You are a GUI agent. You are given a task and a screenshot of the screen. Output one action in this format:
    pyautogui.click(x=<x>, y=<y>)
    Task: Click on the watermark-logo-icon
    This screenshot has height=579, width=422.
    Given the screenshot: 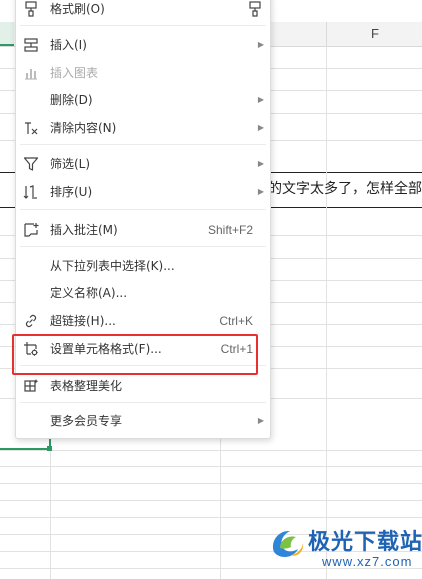 What is the action you would take?
    pyautogui.click(x=288, y=544)
    